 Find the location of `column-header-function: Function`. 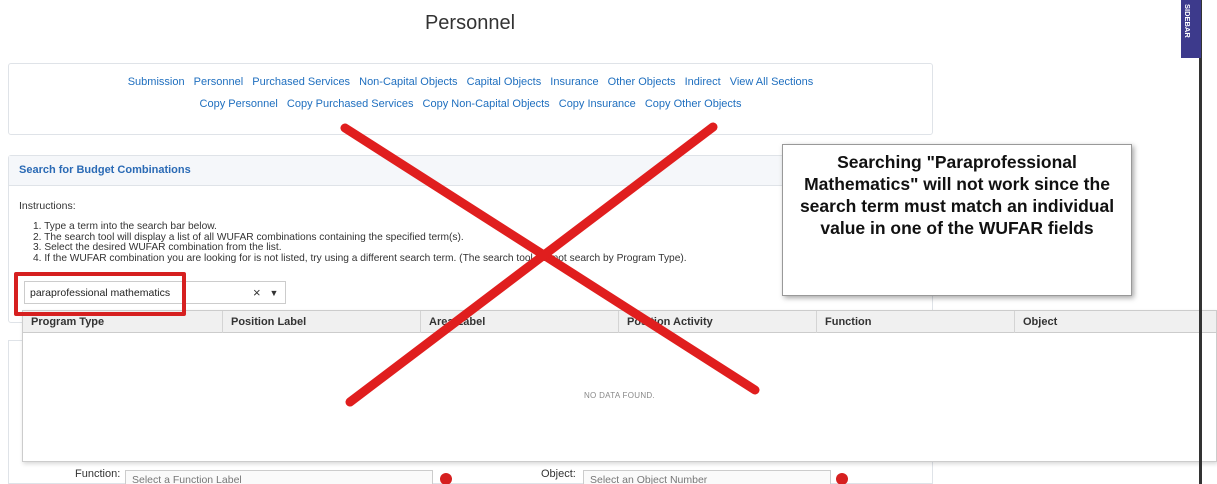

column-header-function: Function is located at coordinates (916, 322).